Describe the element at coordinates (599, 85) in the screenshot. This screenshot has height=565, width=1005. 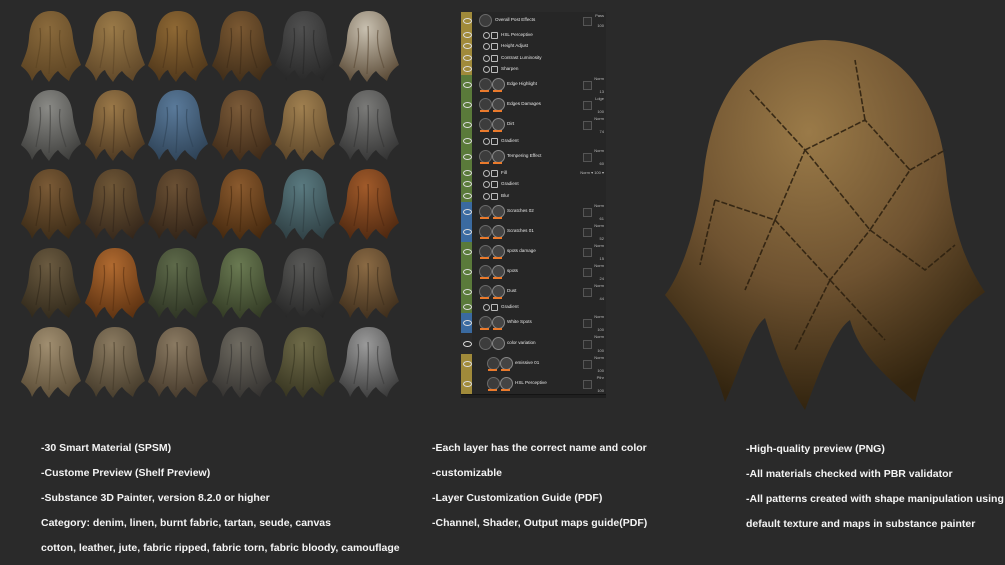
I see `blend-and-opacity: Norm 13` at that location.